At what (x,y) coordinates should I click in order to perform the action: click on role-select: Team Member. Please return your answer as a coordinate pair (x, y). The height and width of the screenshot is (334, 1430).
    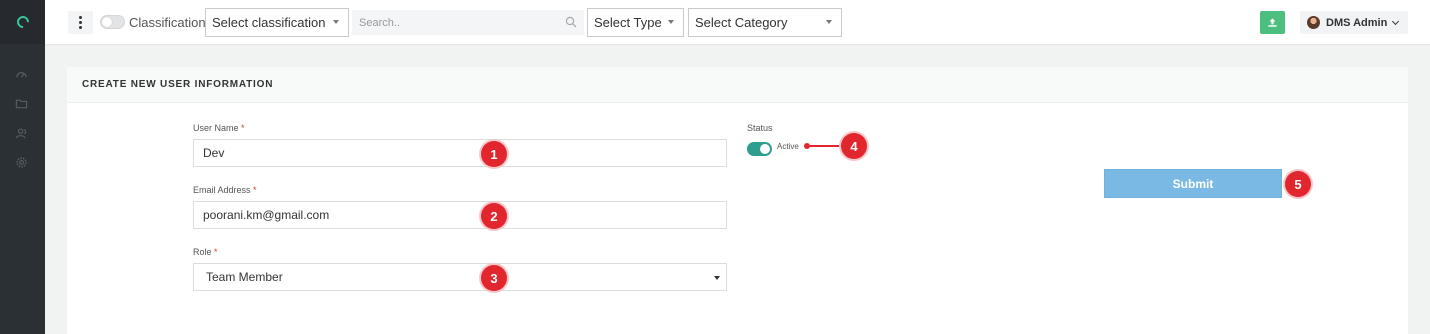
    Looking at the image, I should click on (460, 277).